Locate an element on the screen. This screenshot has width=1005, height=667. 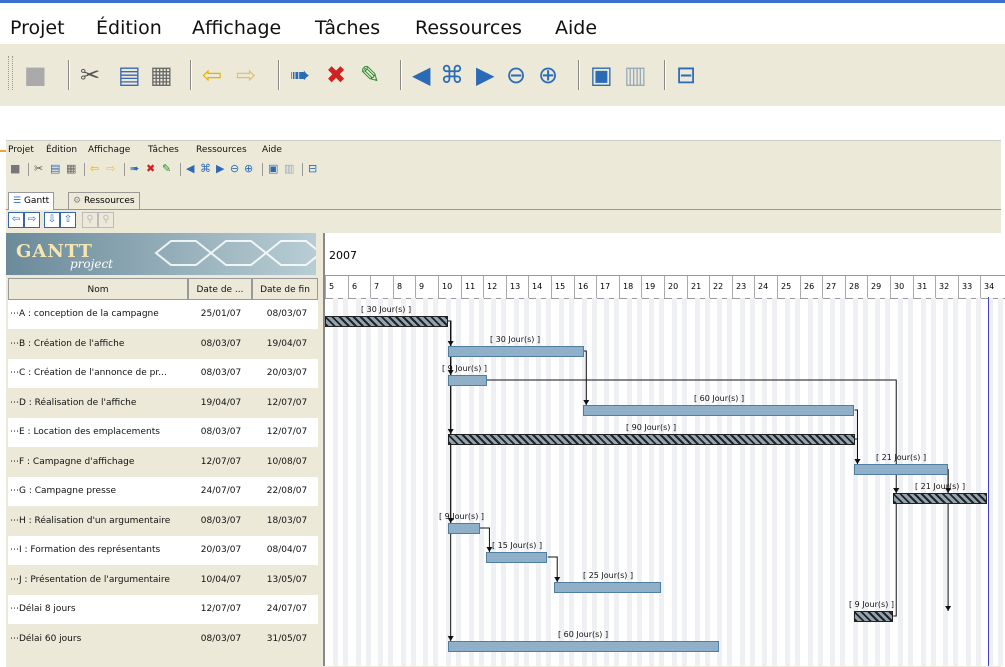
link-tasks-icon: ⚲ is located at coordinates (90, 220).